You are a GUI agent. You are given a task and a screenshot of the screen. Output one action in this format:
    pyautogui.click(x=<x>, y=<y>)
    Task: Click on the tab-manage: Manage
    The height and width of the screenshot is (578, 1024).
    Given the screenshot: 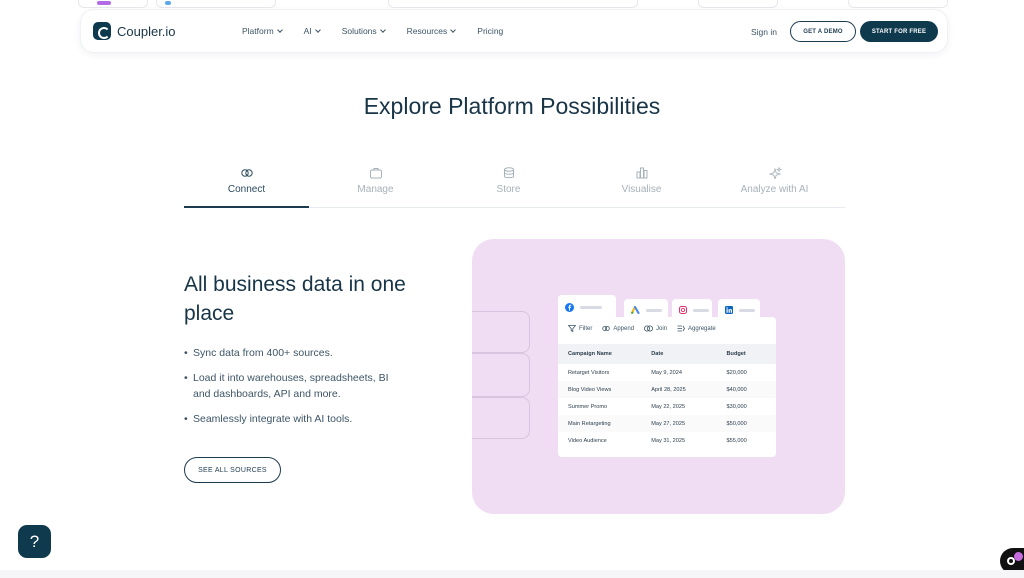 What is the action you would take?
    pyautogui.click(x=375, y=185)
    